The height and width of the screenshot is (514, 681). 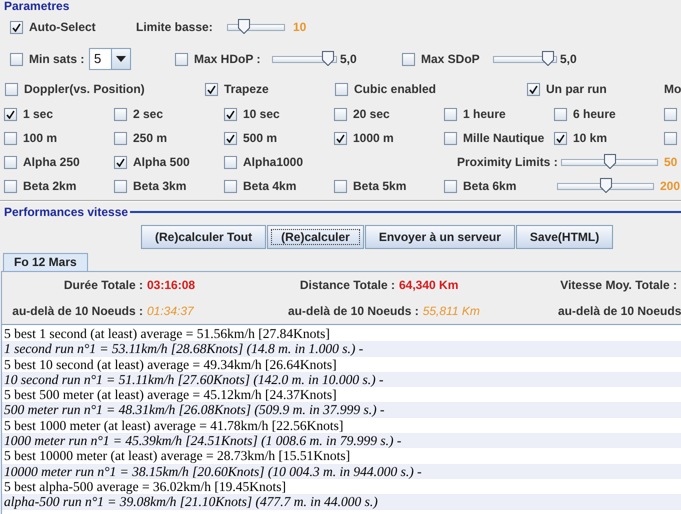 I want to click on checkbox-label: Un par run, so click(x=576, y=89).